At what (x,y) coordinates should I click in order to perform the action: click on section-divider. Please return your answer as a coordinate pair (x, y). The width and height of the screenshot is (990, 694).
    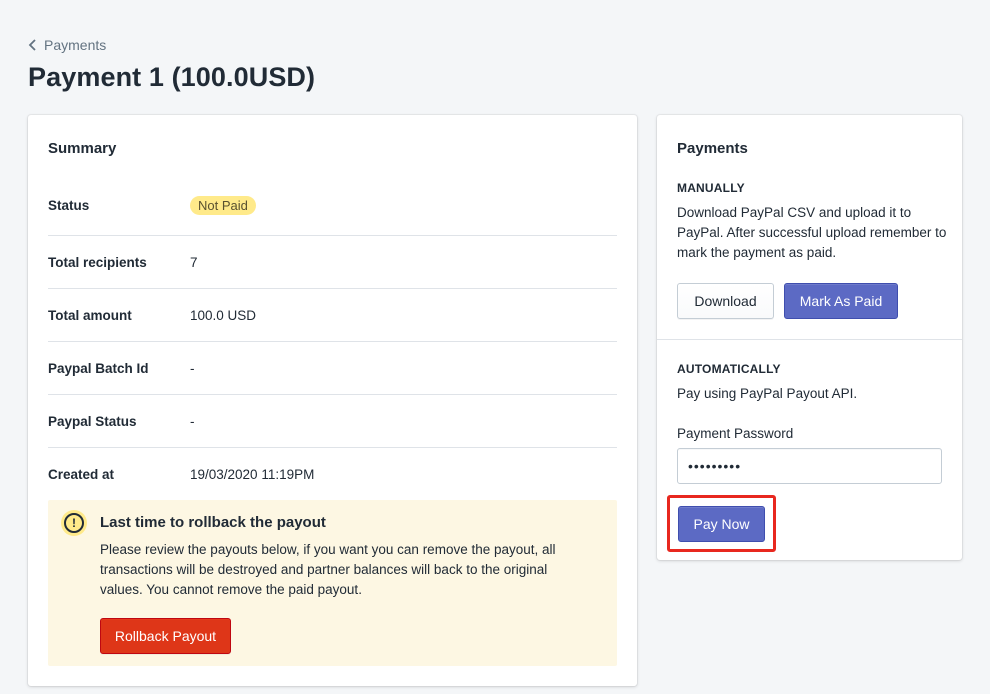
    Looking at the image, I should click on (809, 339).